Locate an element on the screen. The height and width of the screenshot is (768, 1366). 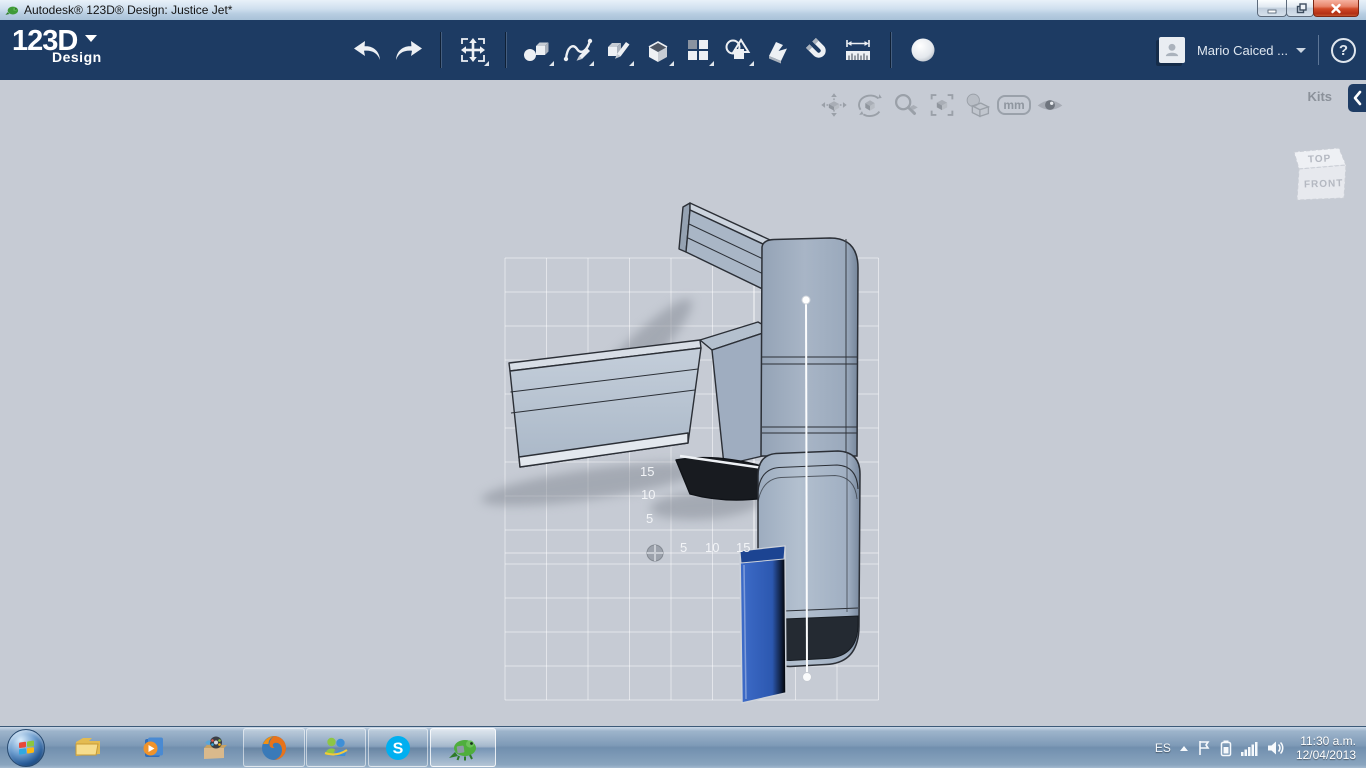
measure-button is located at coordinates (858, 50).